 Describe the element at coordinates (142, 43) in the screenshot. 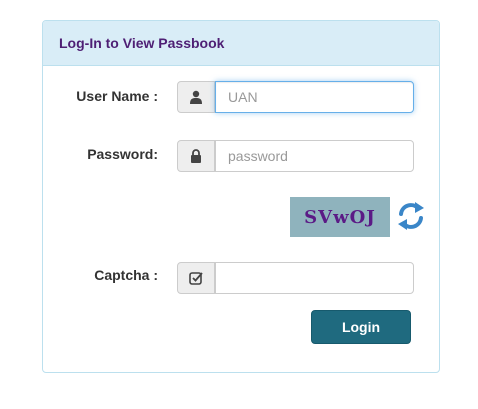

I see `panel-title: Log-In to View Passbook` at that location.